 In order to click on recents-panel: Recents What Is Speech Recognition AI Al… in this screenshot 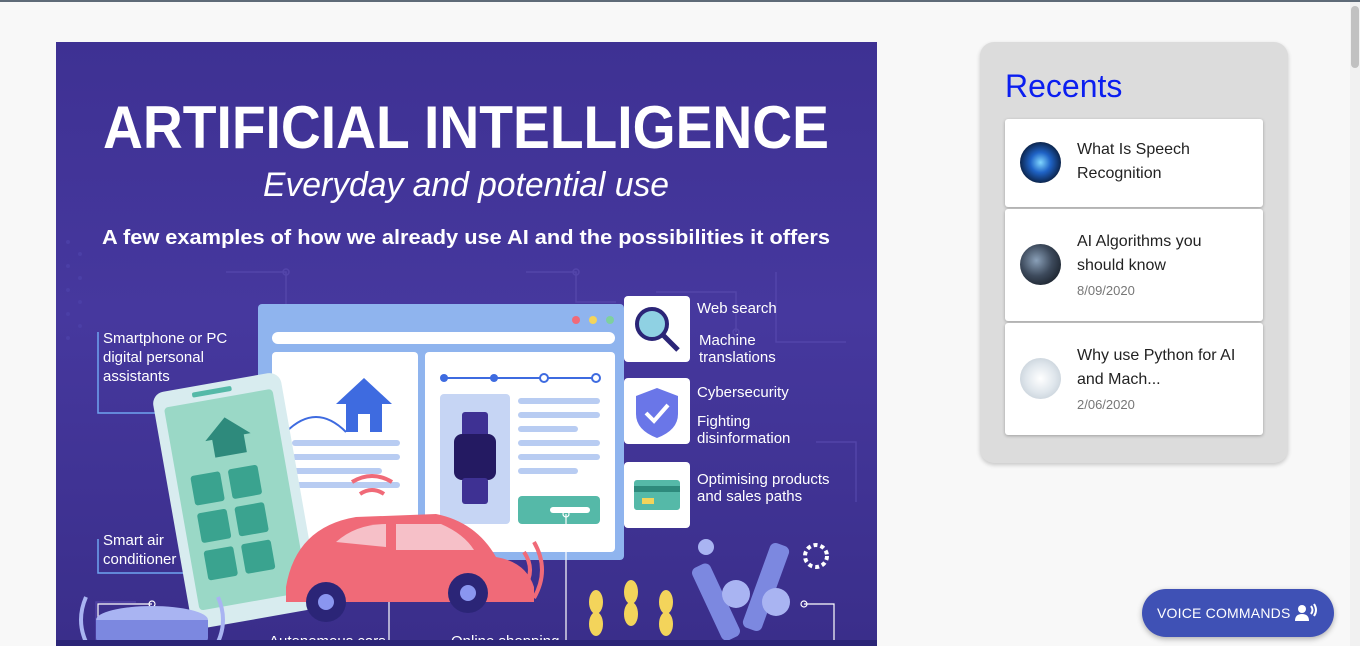, I will do `click(1134, 252)`.